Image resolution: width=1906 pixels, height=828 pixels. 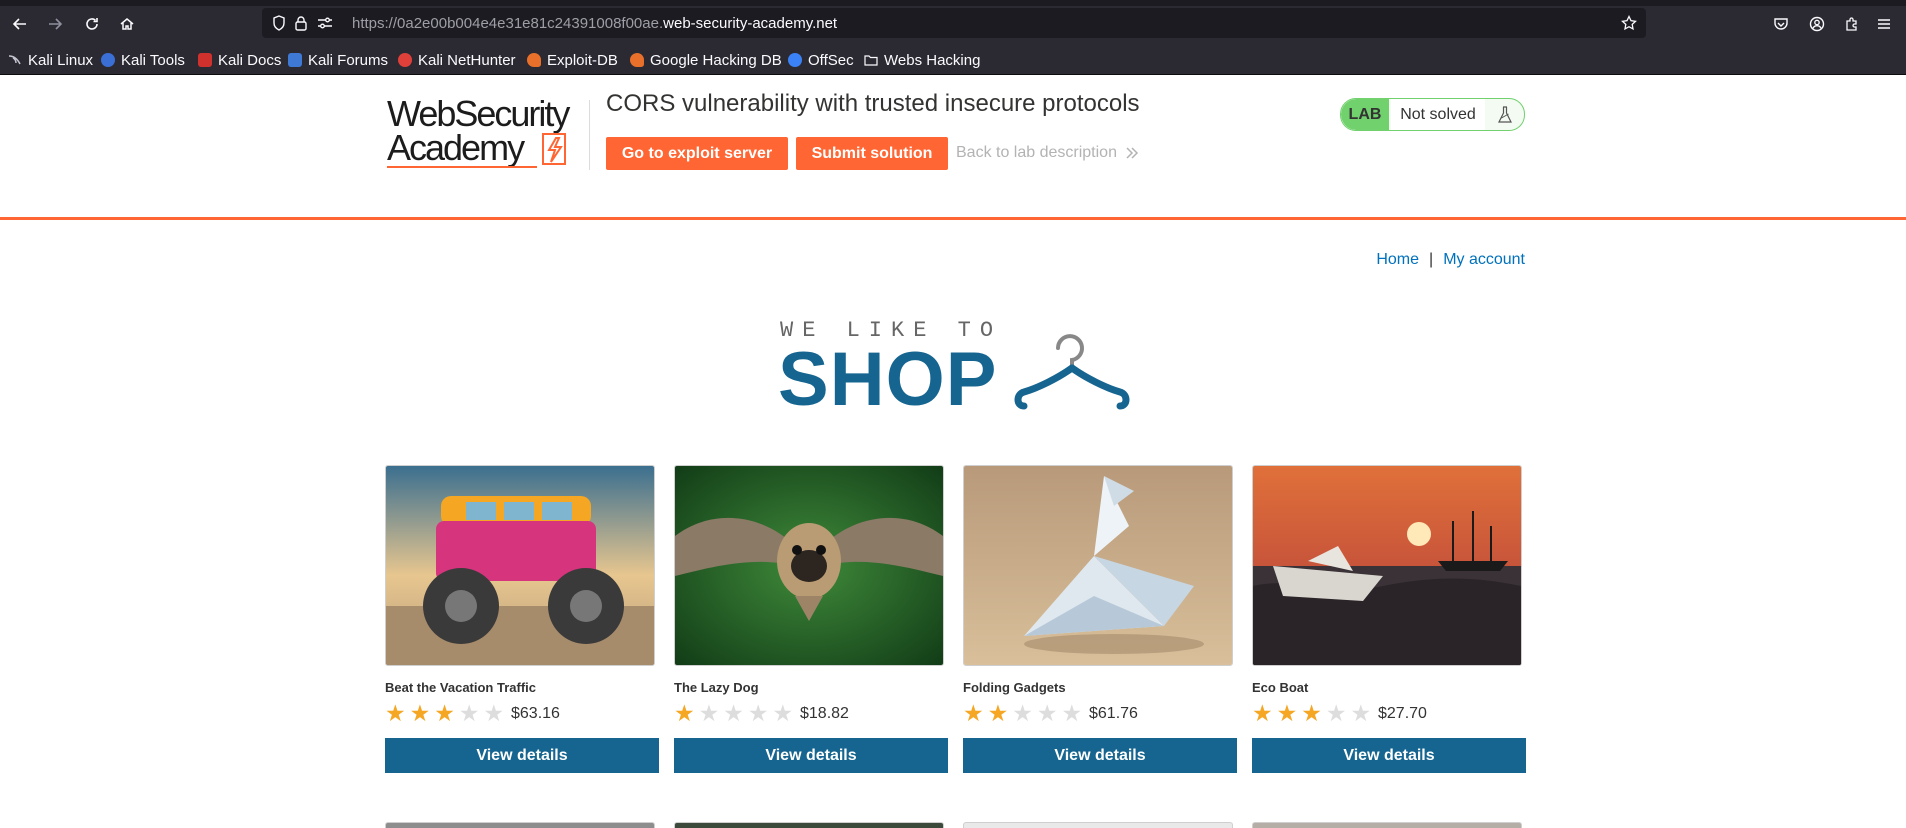 I want to click on tab-strip, so click(x=953, y=3).